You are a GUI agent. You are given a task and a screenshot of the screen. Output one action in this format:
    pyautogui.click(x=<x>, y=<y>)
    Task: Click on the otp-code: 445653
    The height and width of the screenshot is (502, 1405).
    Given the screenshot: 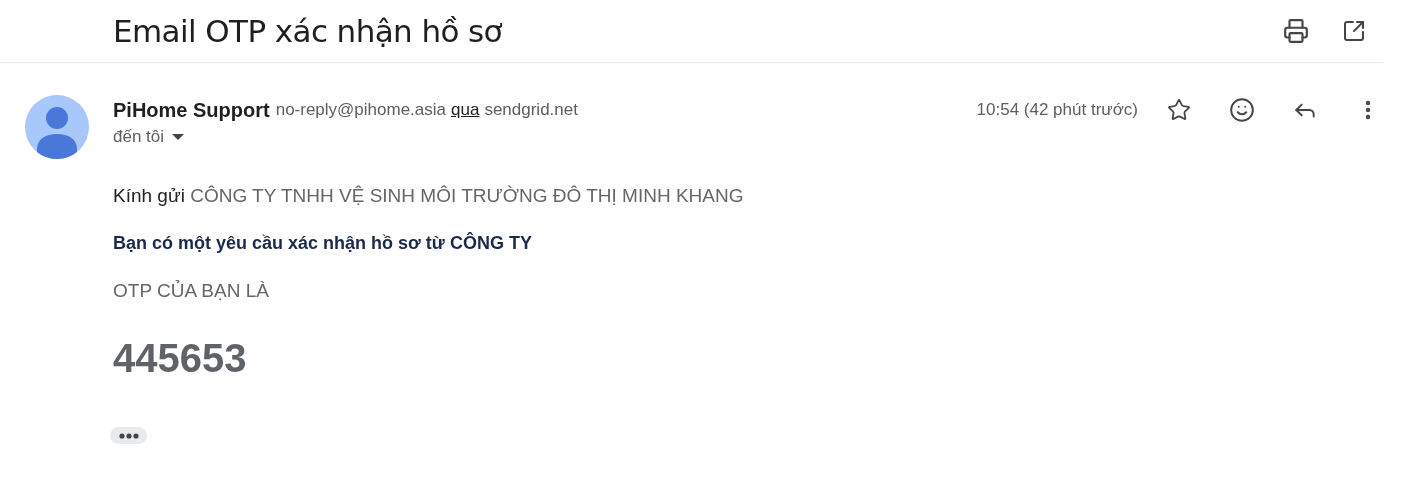 What is the action you would take?
    pyautogui.click(x=180, y=358)
    